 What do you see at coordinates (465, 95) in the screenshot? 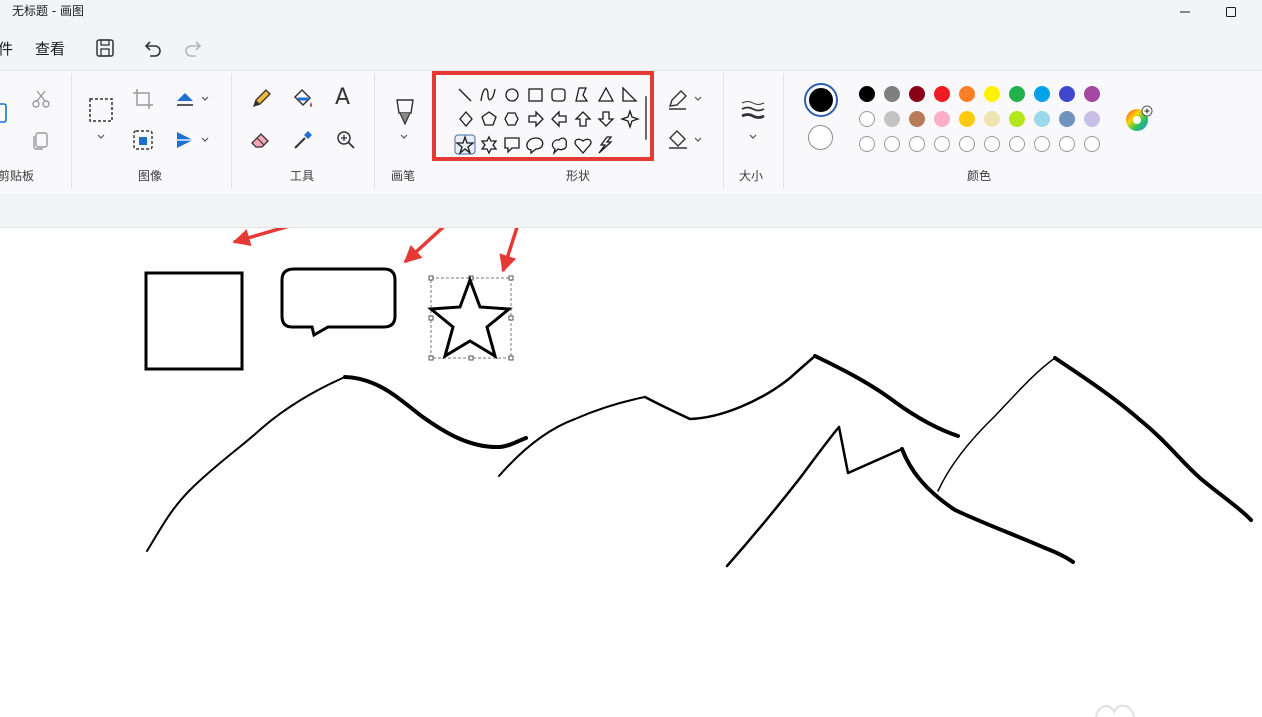
I see `line-shape-icon` at bounding box center [465, 95].